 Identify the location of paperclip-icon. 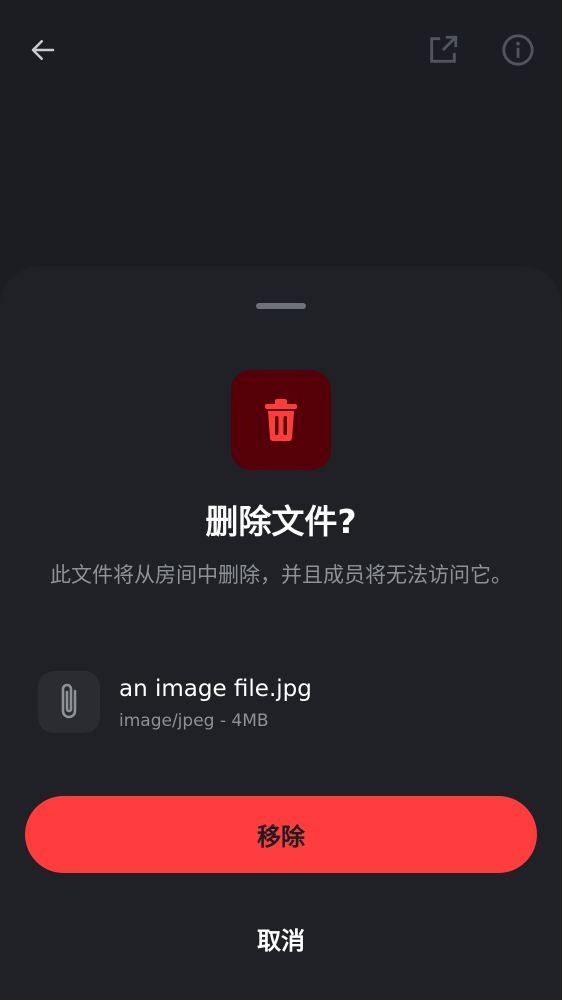
(69, 701).